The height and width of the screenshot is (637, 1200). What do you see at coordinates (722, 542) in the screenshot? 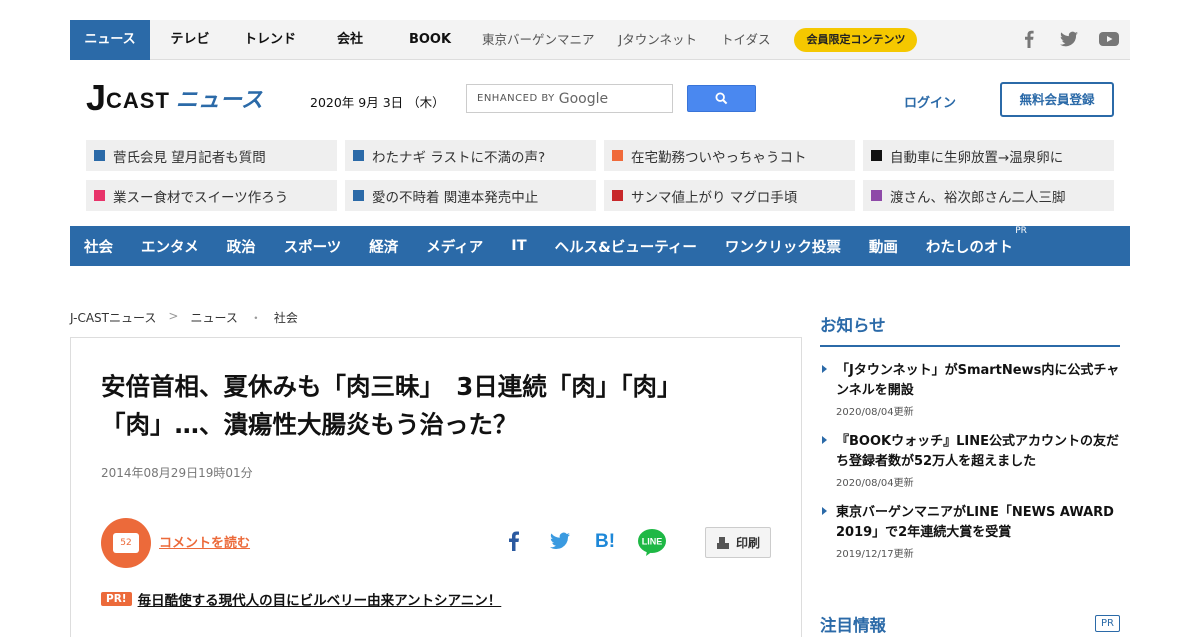
I see `print-icon` at bounding box center [722, 542].